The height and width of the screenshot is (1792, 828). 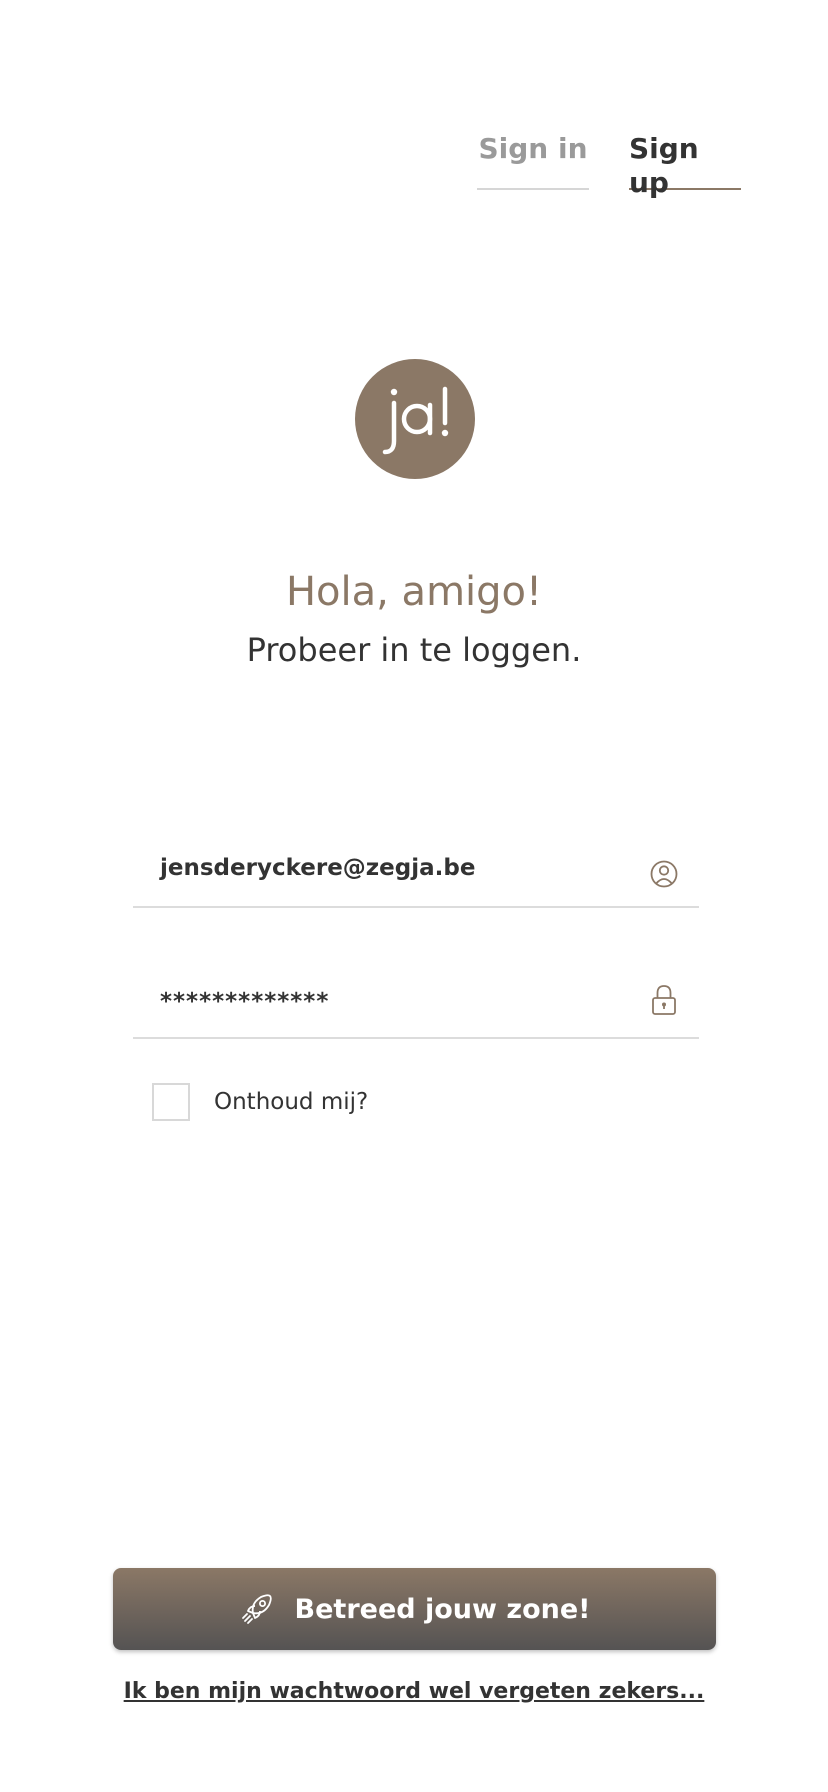 I want to click on submit-button: Betreed jouw zone!, so click(x=414, y=1609).